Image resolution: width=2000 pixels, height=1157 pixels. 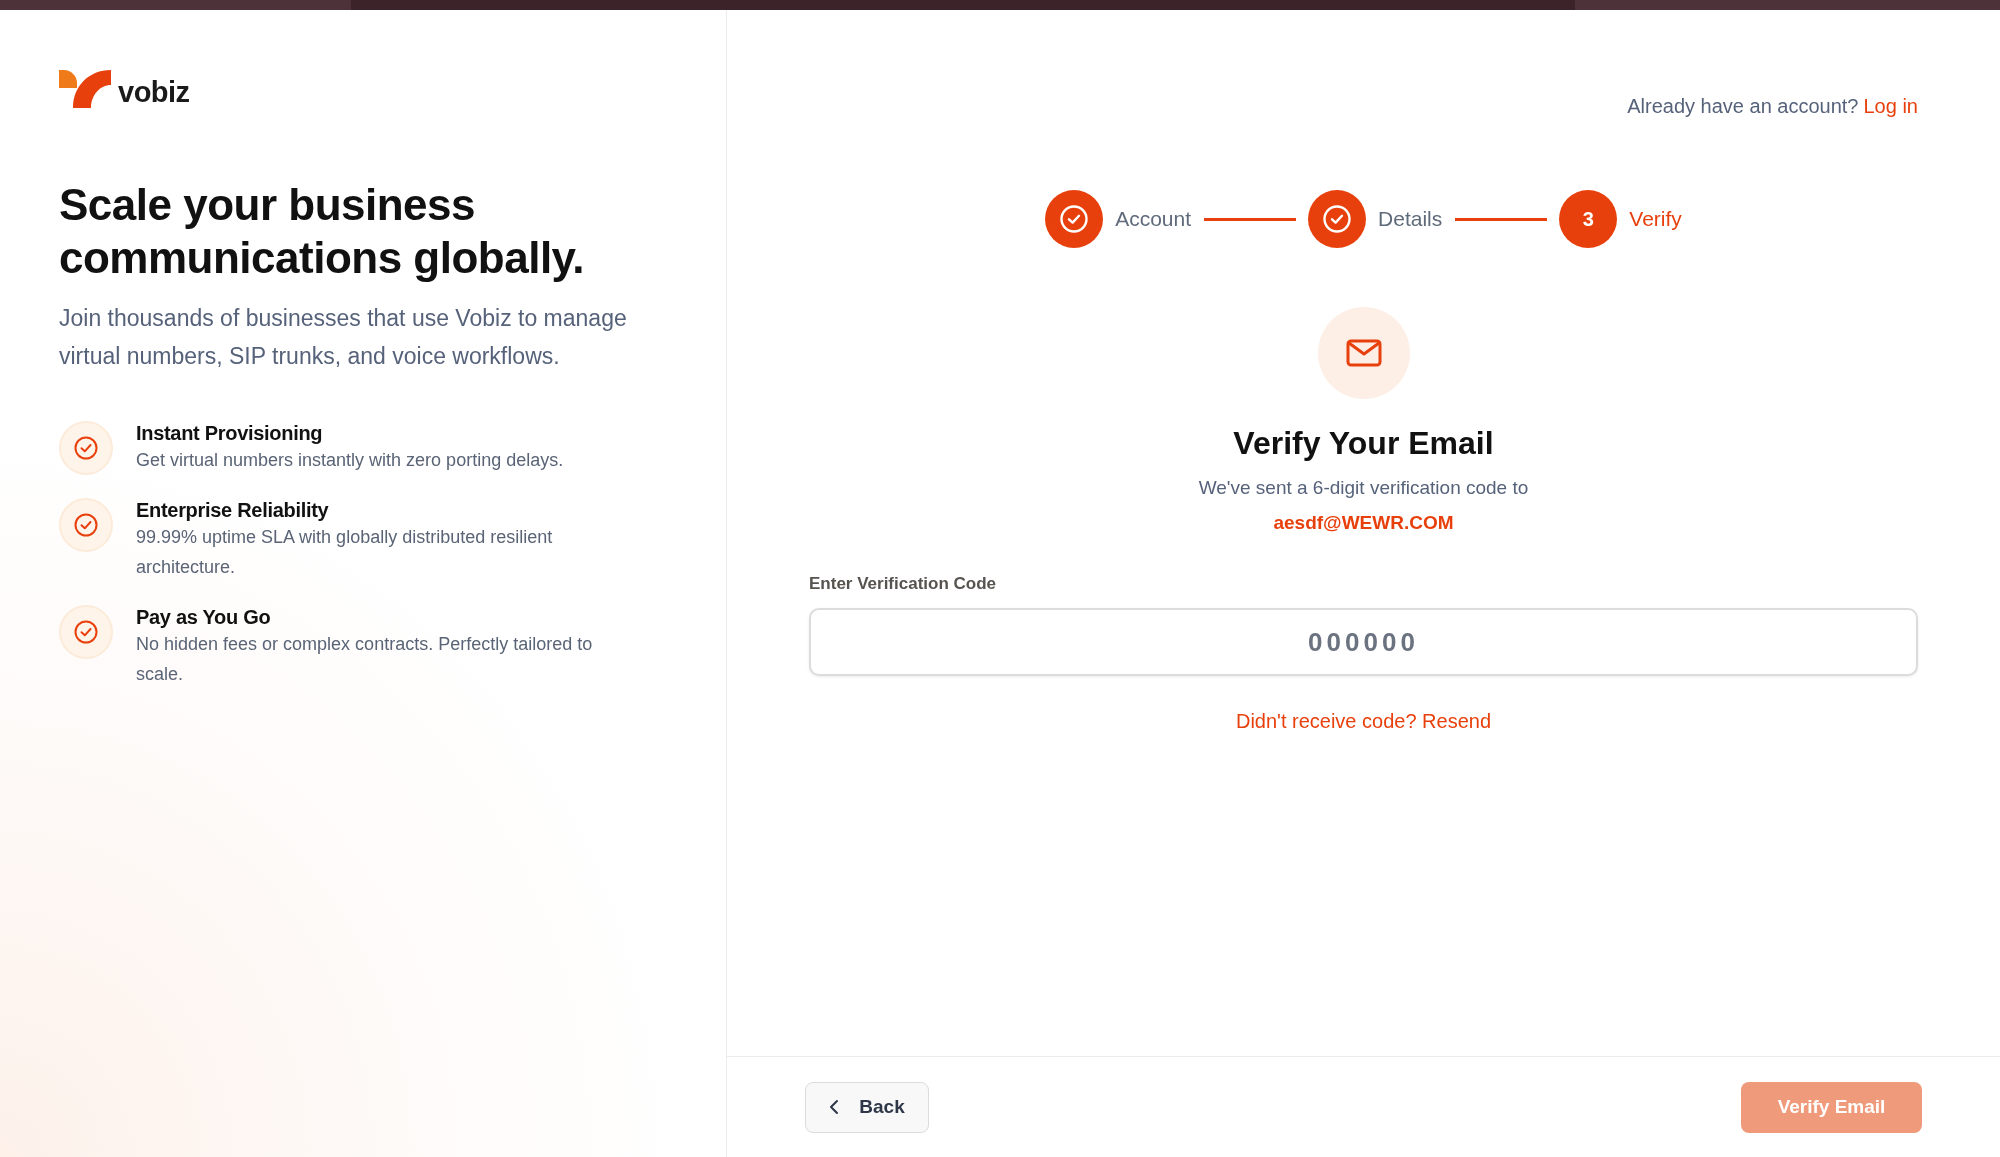 I want to click on feature-title: Instant Provisioning, so click(x=230, y=433).